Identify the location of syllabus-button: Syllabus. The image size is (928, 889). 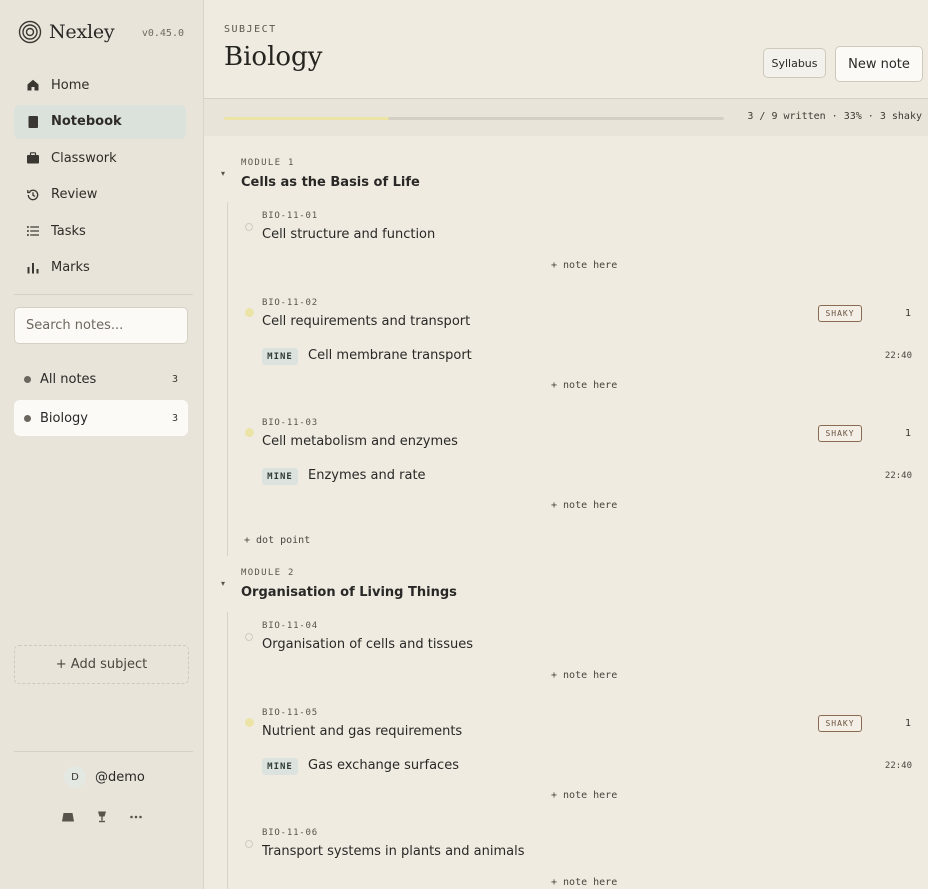
(794, 63).